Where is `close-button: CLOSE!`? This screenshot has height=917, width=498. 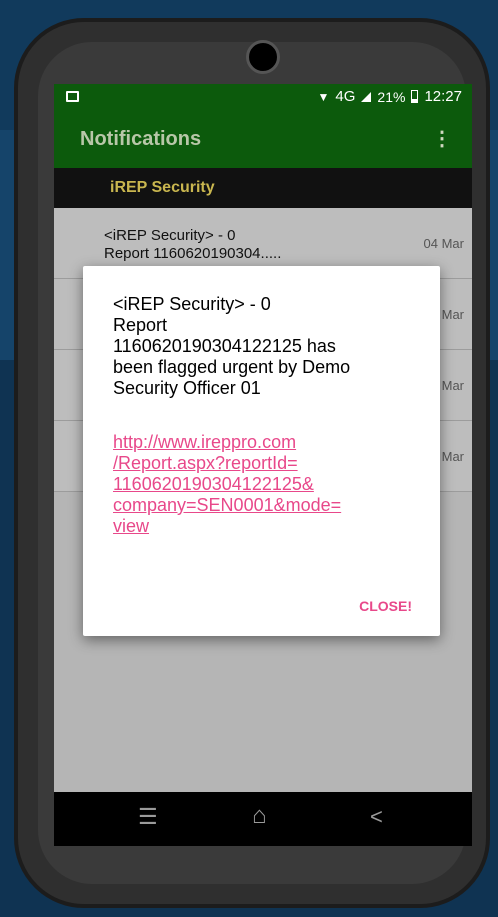
close-button: CLOSE! is located at coordinates (385, 606).